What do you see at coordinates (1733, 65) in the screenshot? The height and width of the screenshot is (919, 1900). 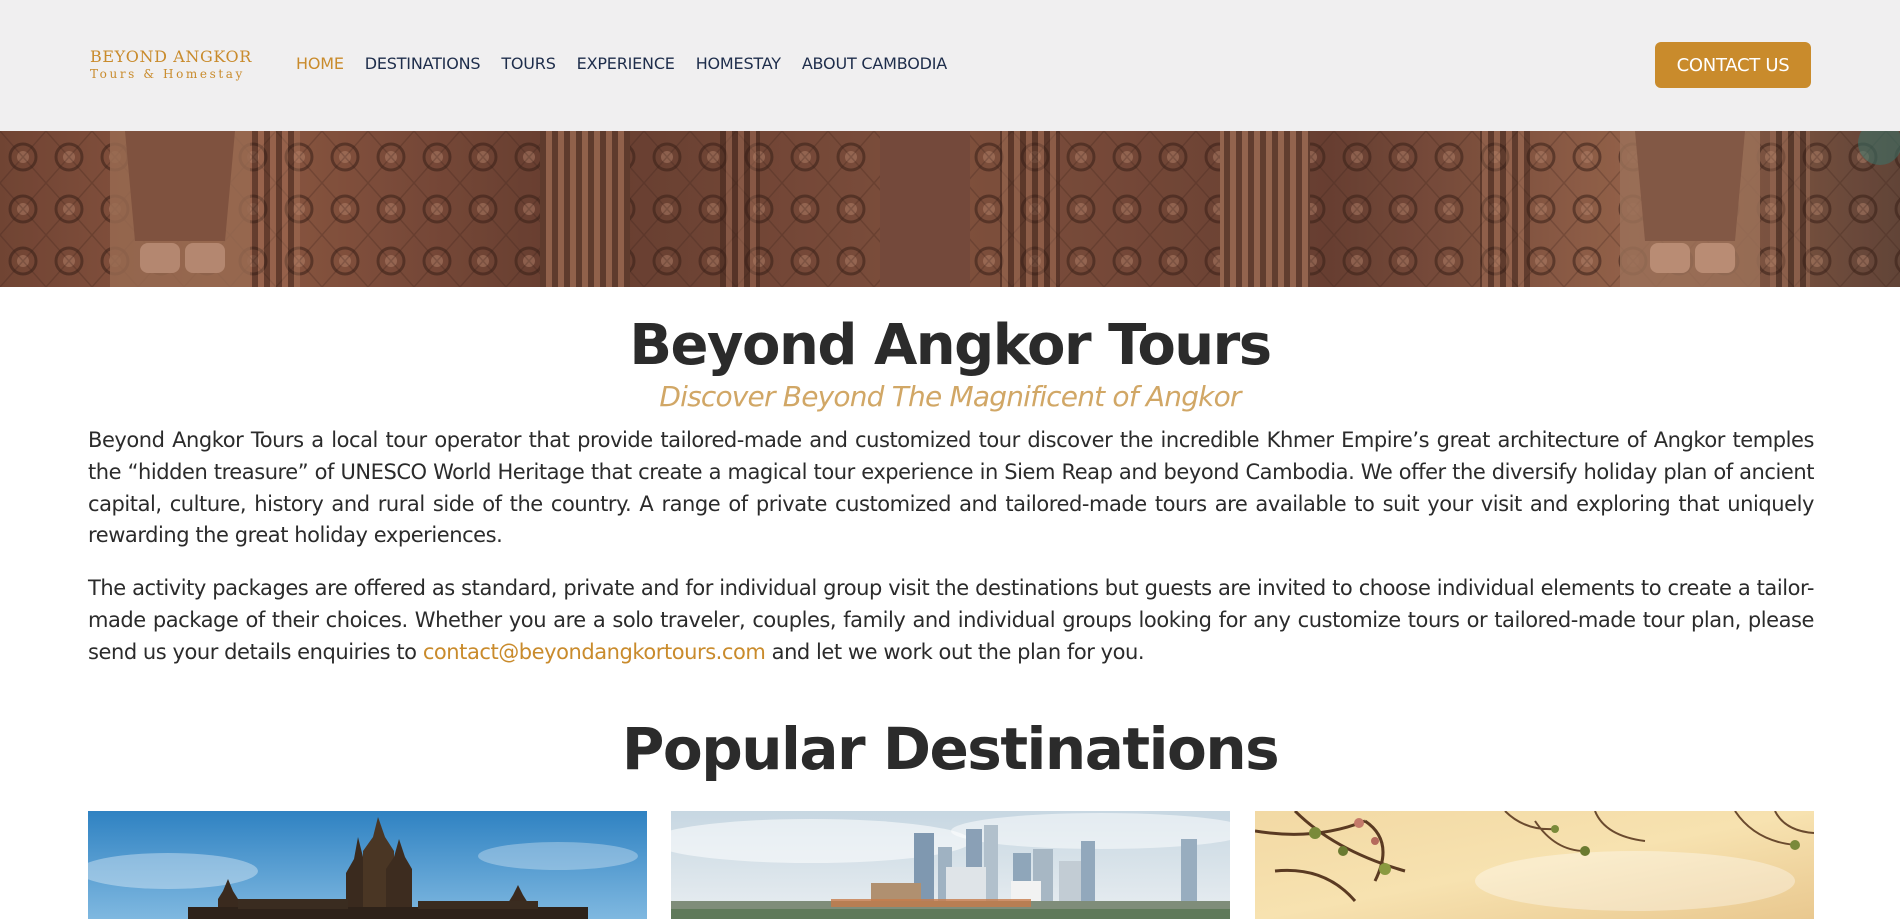 I see `contact-us-button: CONTACT US` at bounding box center [1733, 65].